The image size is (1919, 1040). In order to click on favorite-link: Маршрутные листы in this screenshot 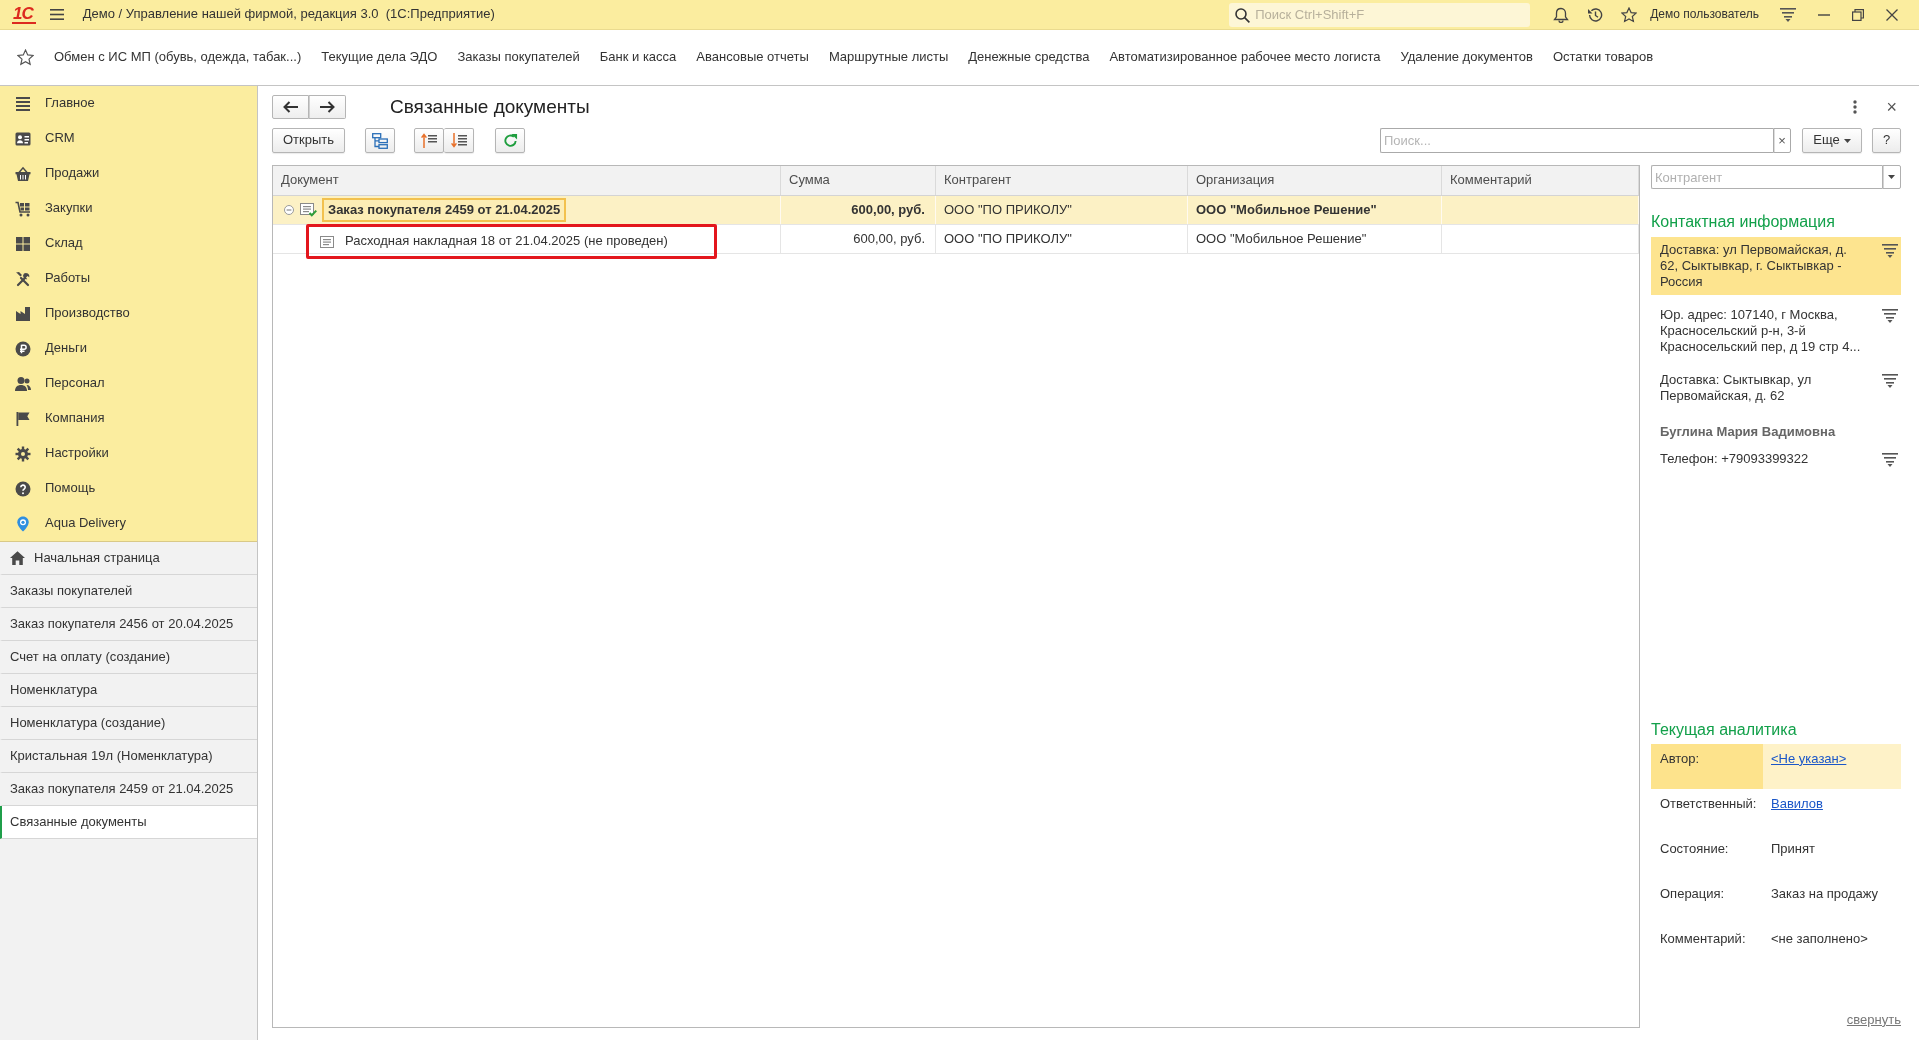, I will do `click(888, 57)`.